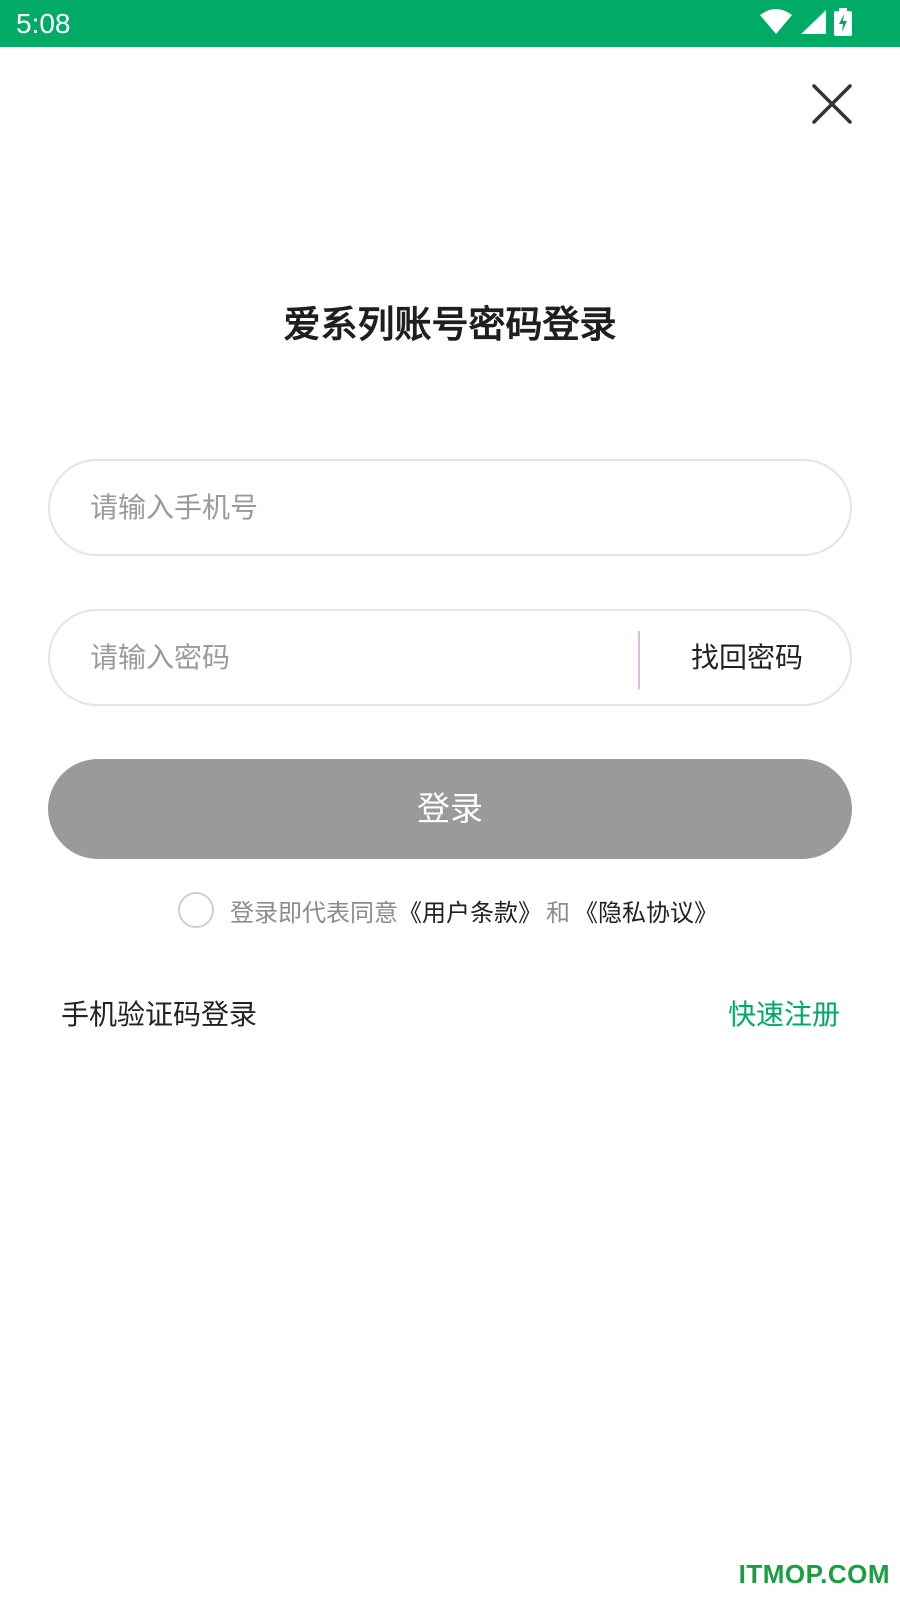  I want to click on sms-login-link: 手机验证码登录, so click(159, 1015).